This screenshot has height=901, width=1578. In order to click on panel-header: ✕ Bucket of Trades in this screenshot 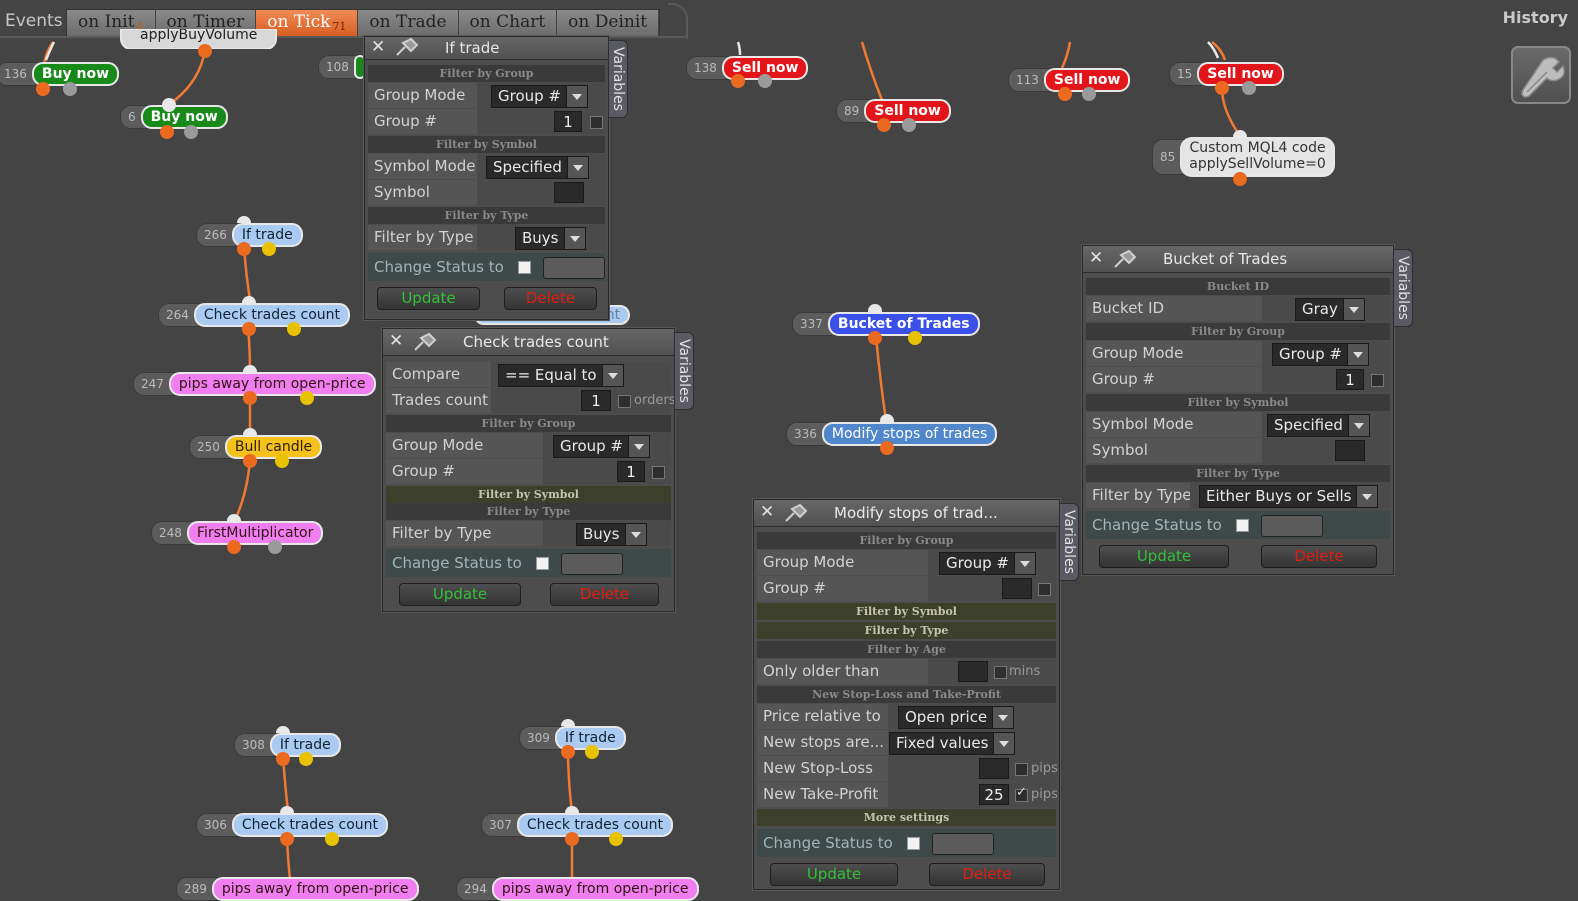, I will do `click(1238, 259)`.